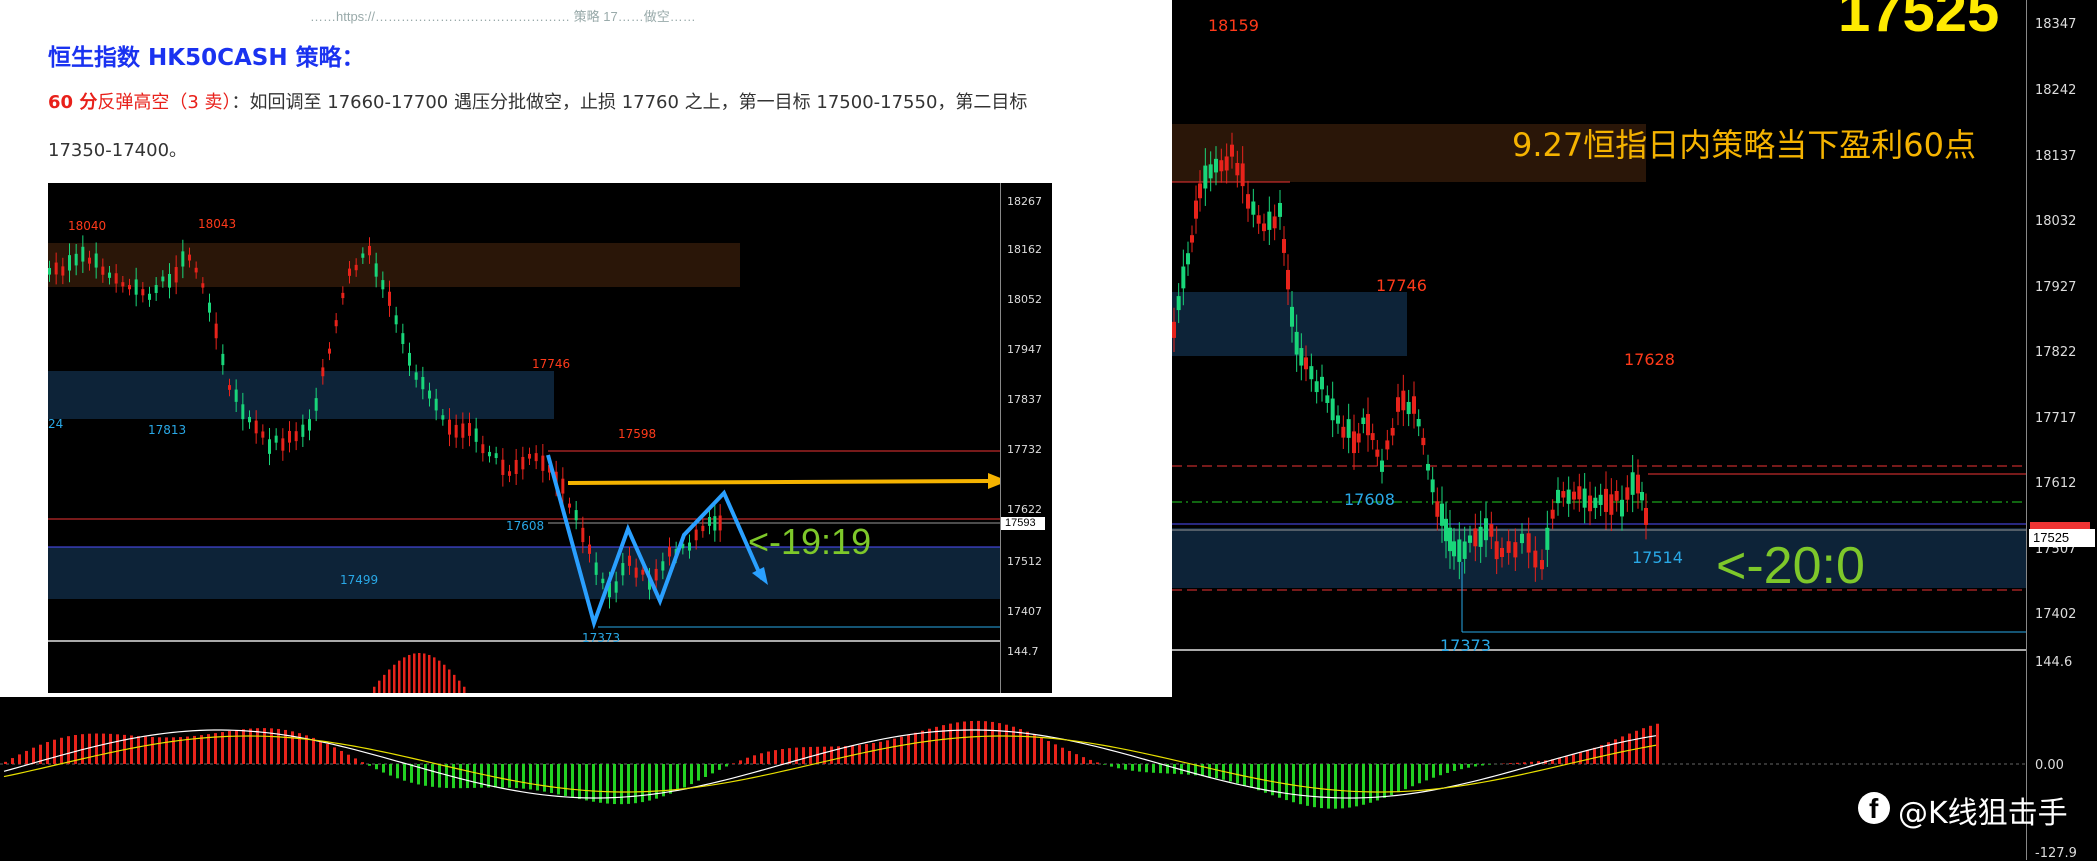 The width and height of the screenshot is (2097, 861). Describe the element at coordinates (1024, 611) in the screenshot. I see `axis-tick: 17407` at that location.